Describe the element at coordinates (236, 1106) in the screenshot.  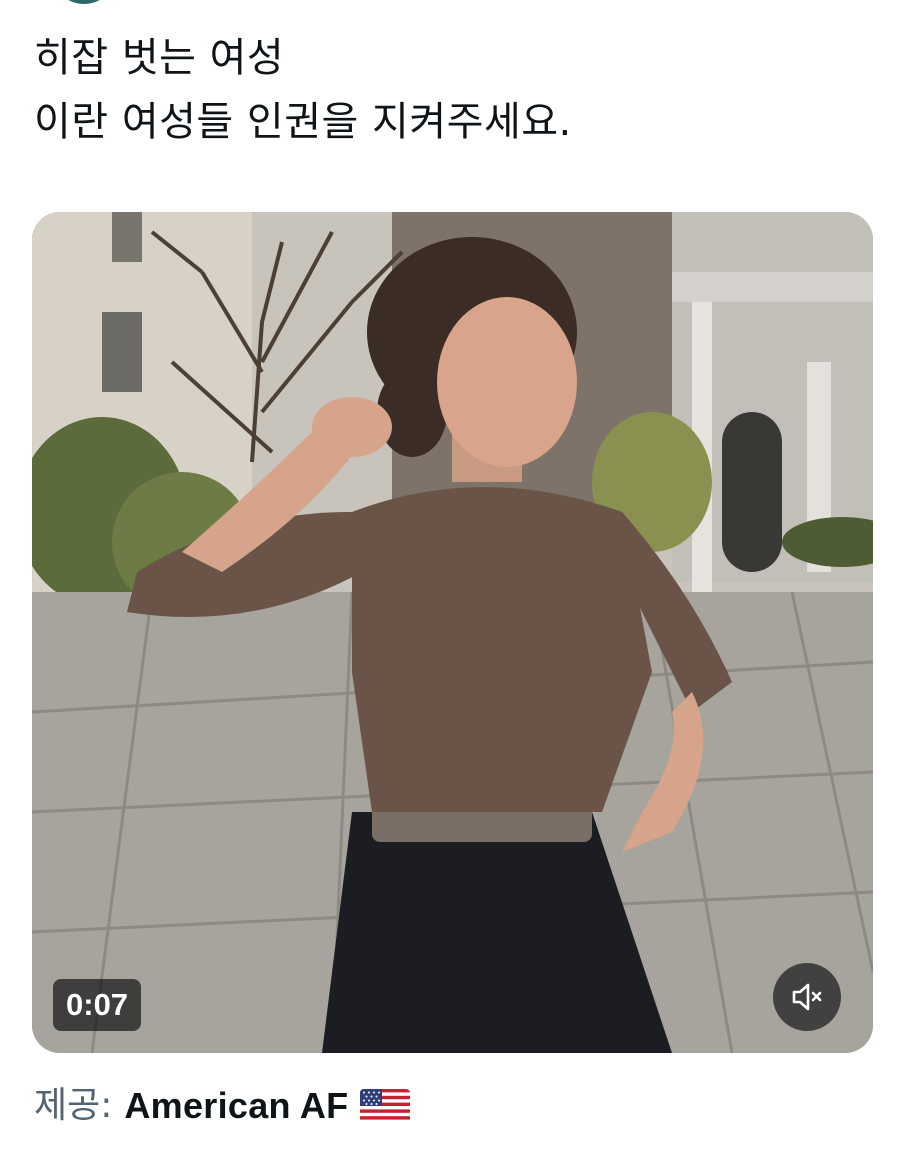
I see `attribution-source-link: American AF` at that location.